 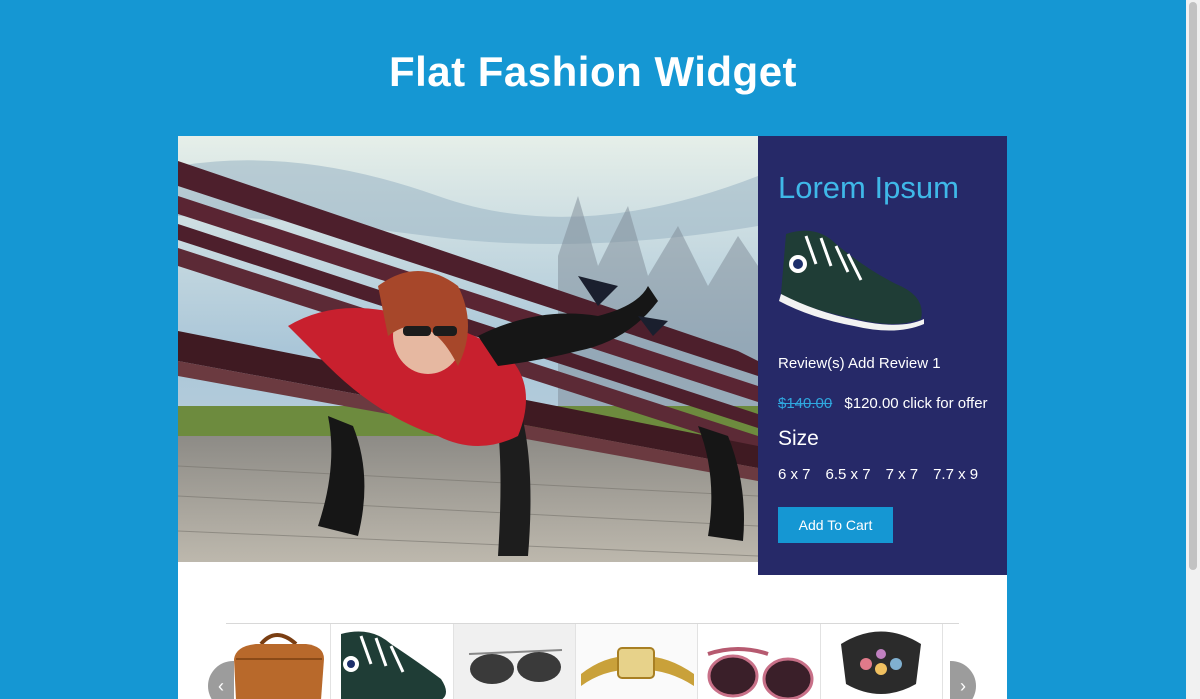 What do you see at coordinates (859, 363) in the screenshot?
I see `reviews-text: Review(s) Add Review 1` at bounding box center [859, 363].